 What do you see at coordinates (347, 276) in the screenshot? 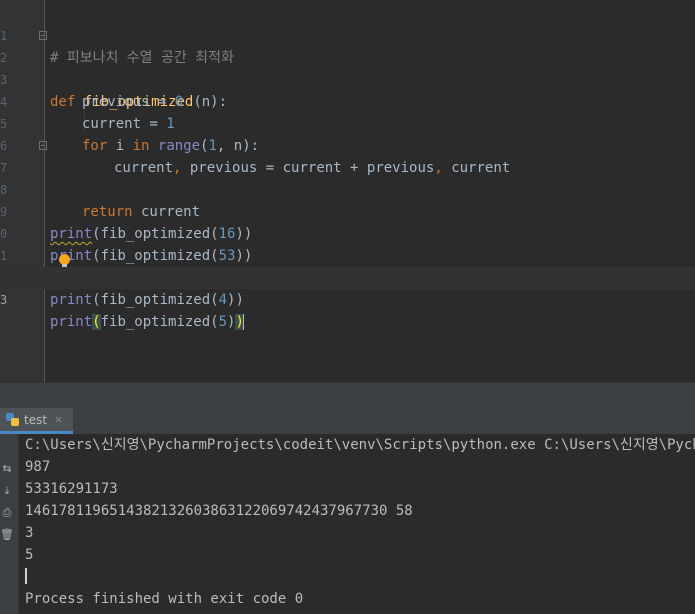
I see `code-line: 2 print(fib_optimized(4))` at bounding box center [347, 276].